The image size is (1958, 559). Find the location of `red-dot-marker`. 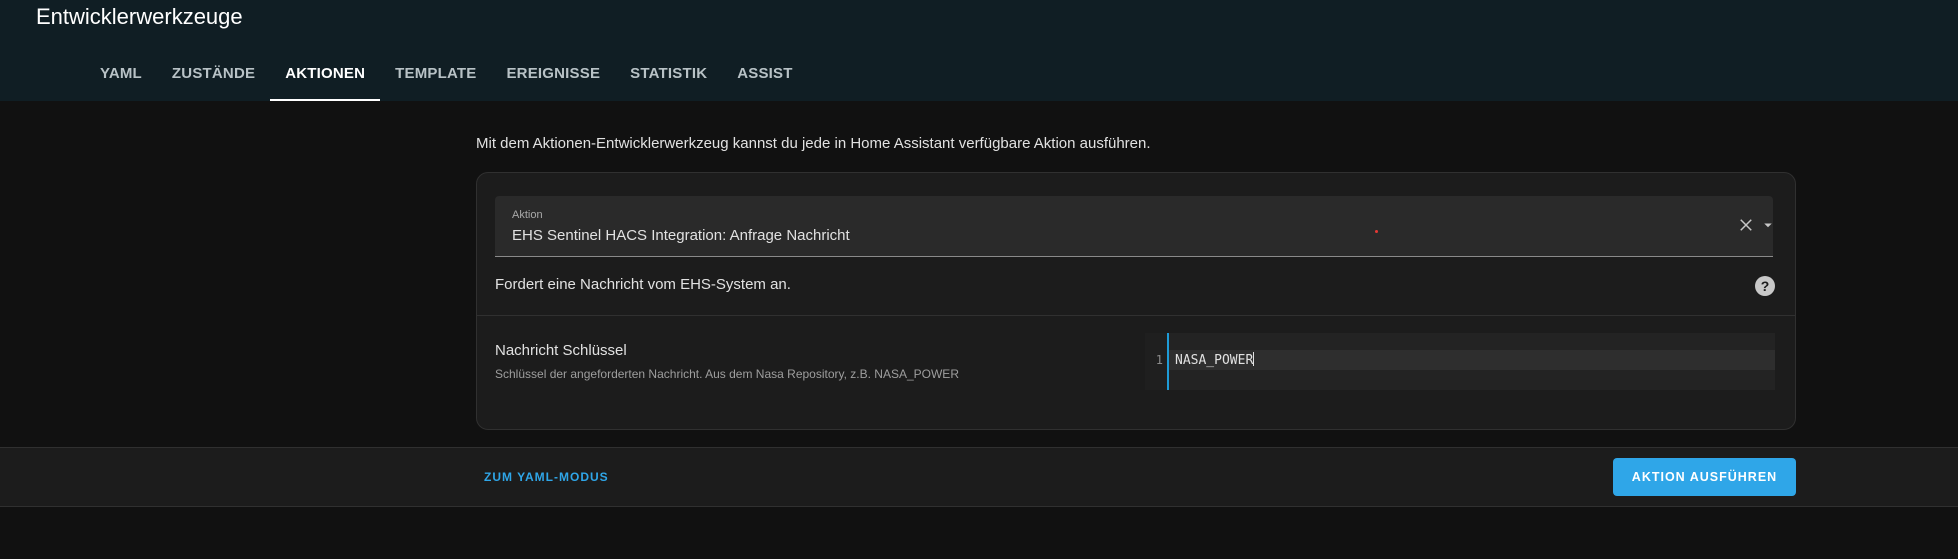

red-dot-marker is located at coordinates (1376, 231).